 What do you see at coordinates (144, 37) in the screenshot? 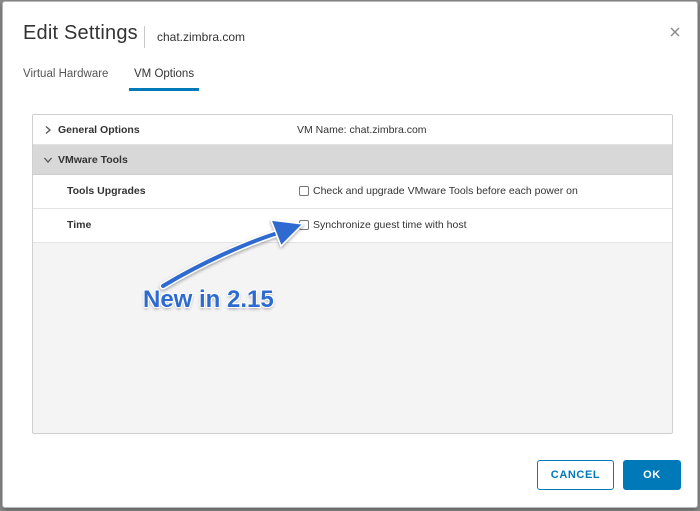
I see `title-divider` at bounding box center [144, 37].